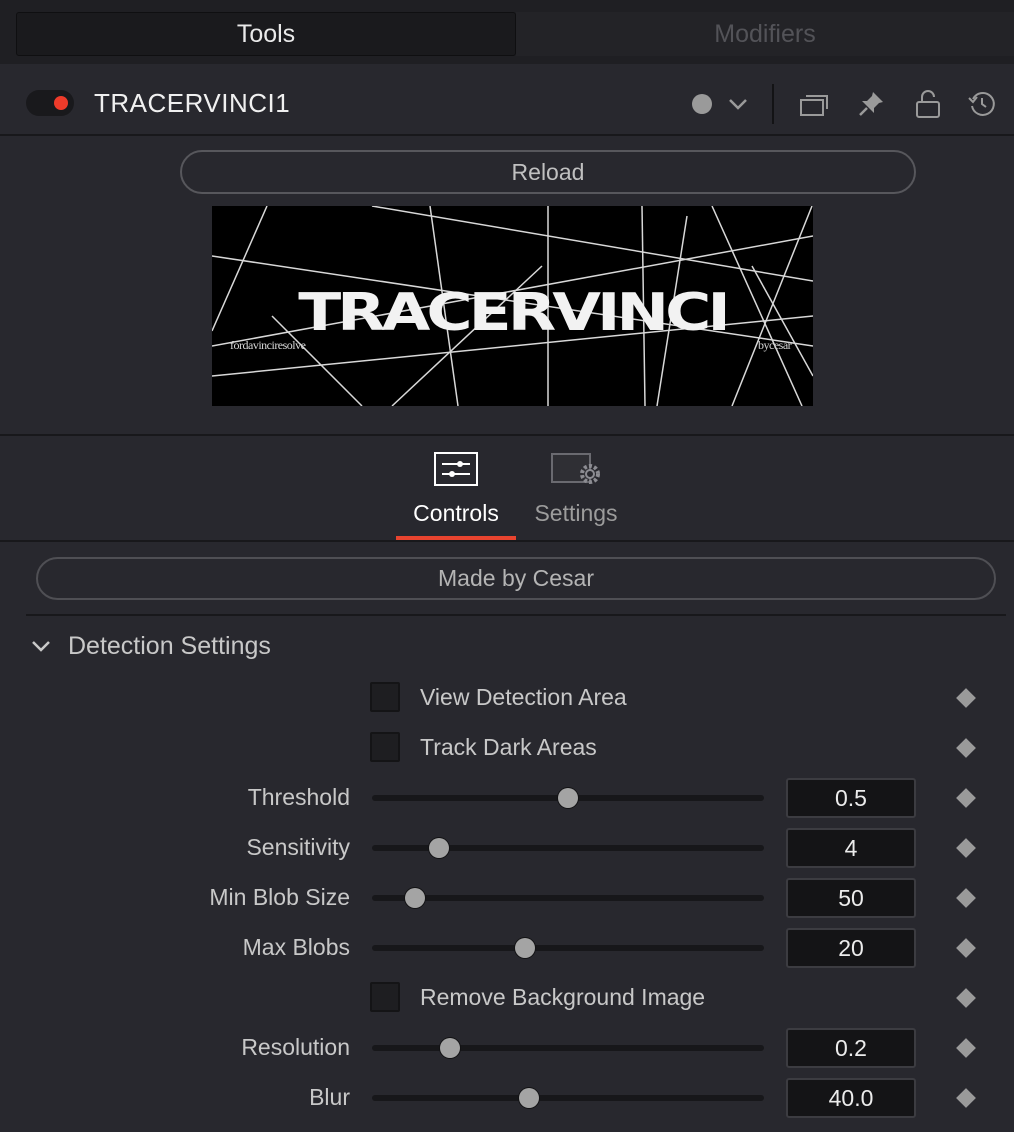  I want to click on tab-settings: Settings, so click(576, 494).